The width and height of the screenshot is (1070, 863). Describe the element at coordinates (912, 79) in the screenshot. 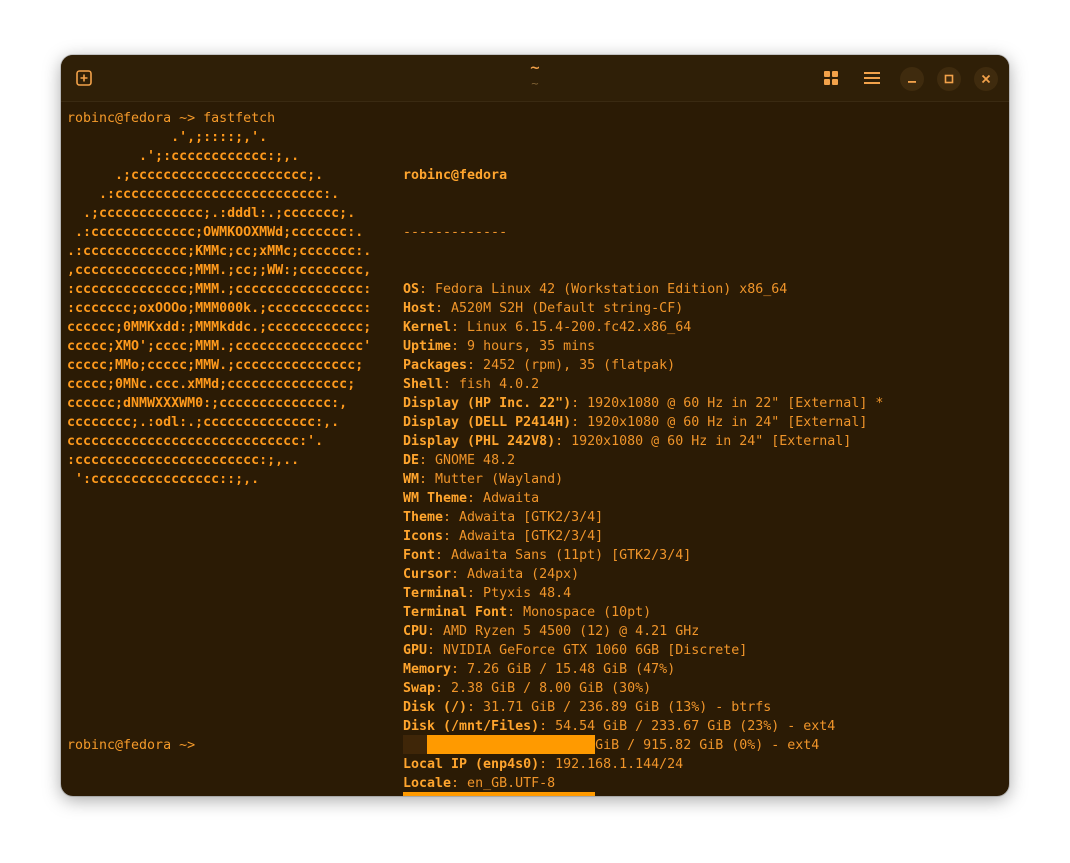

I see `minimize-button` at that location.